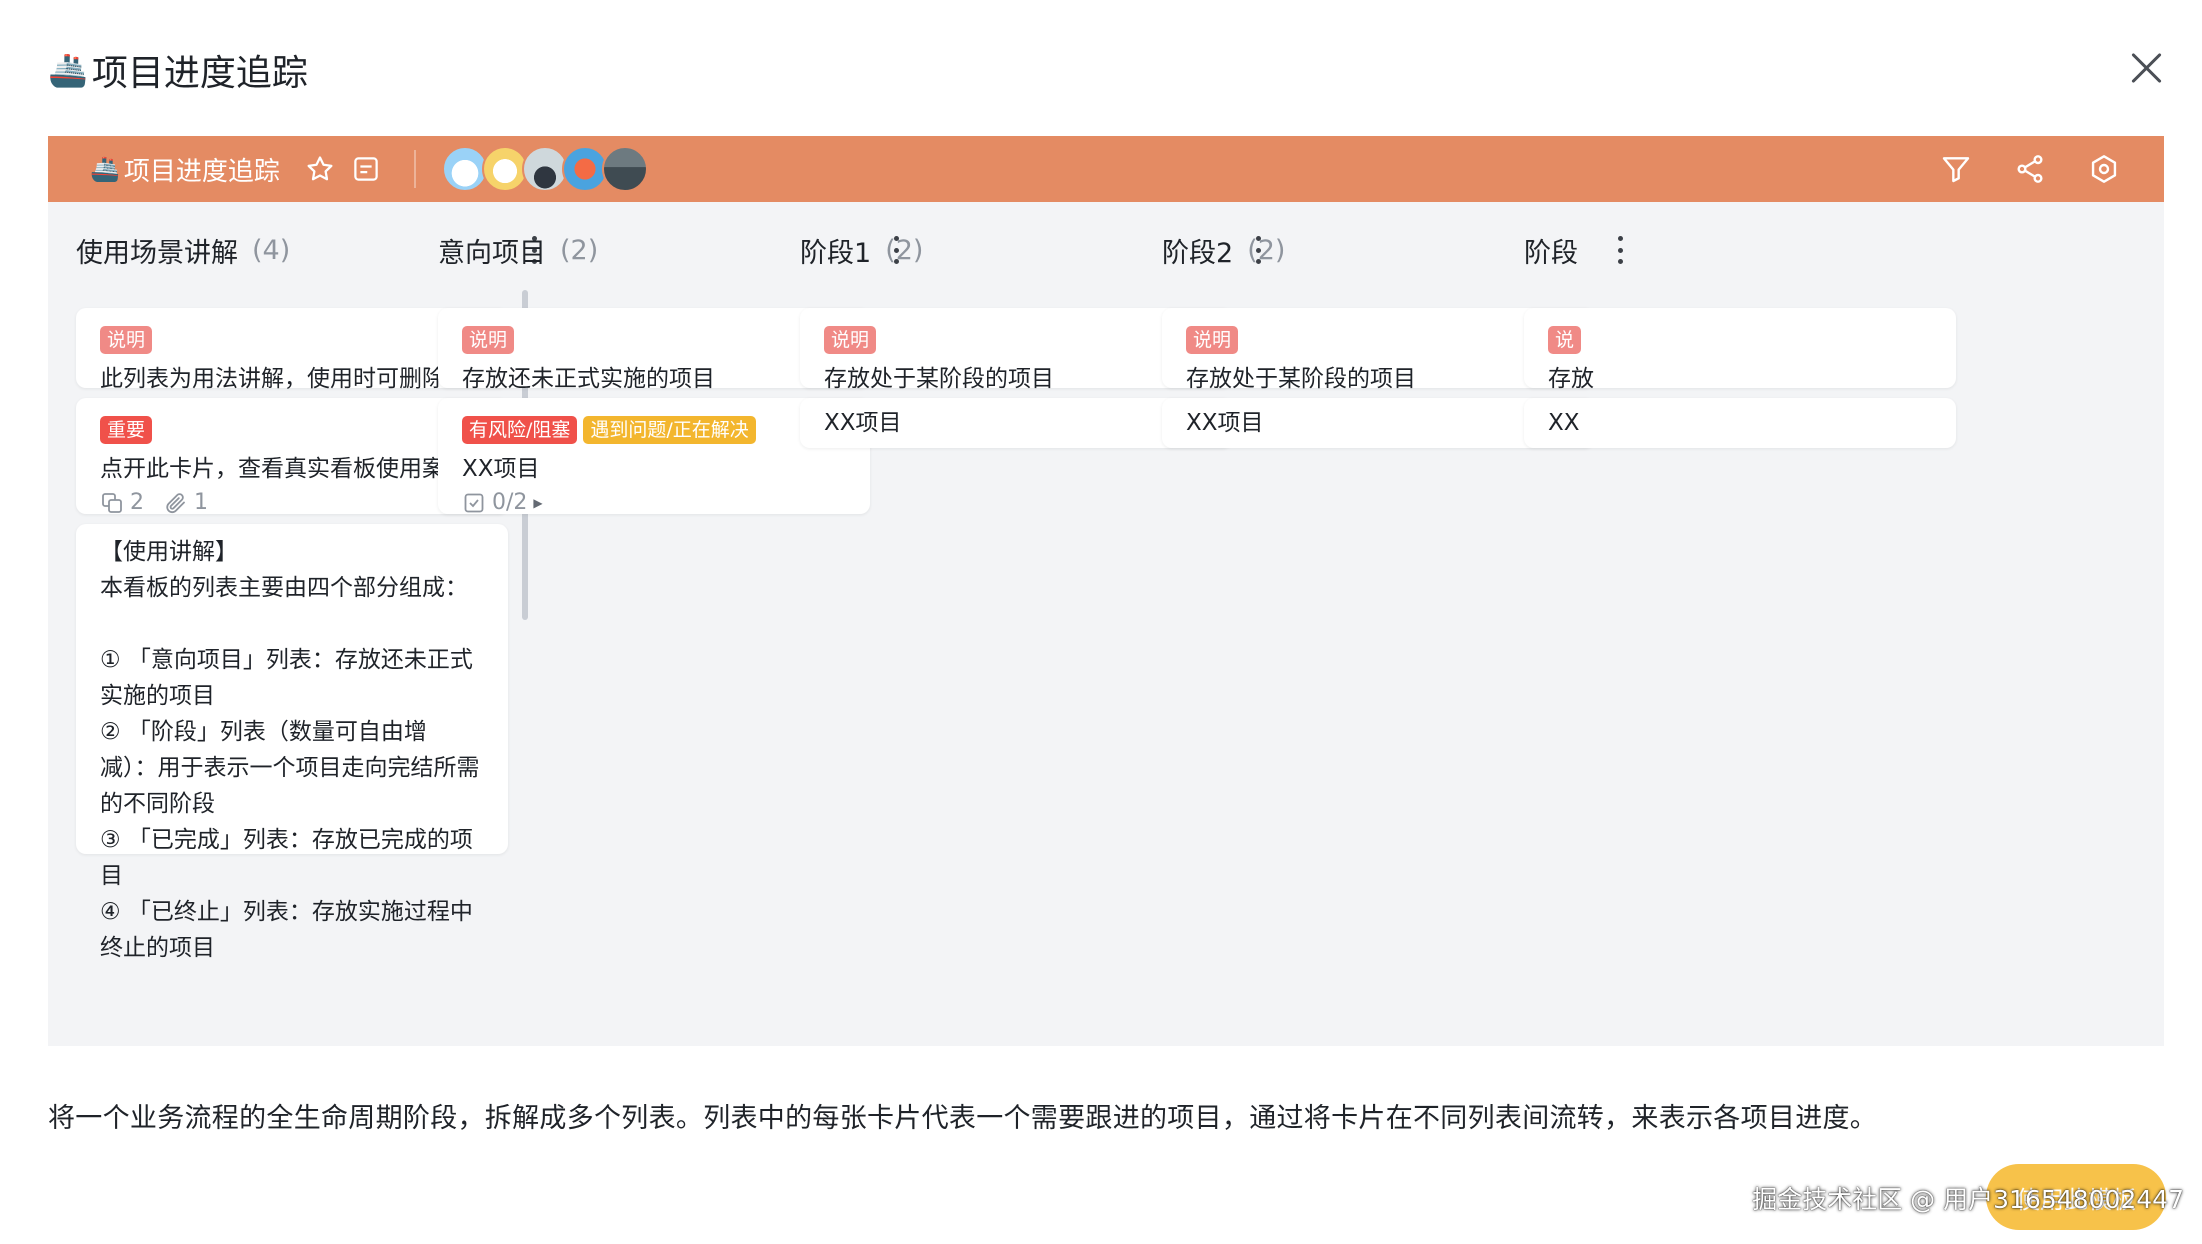  What do you see at coordinates (1968, 1199) in the screenshot?
I see `watermark: 掘金技术社区 @ 用户3165480024​47` at bounding box center [1968, 1199].